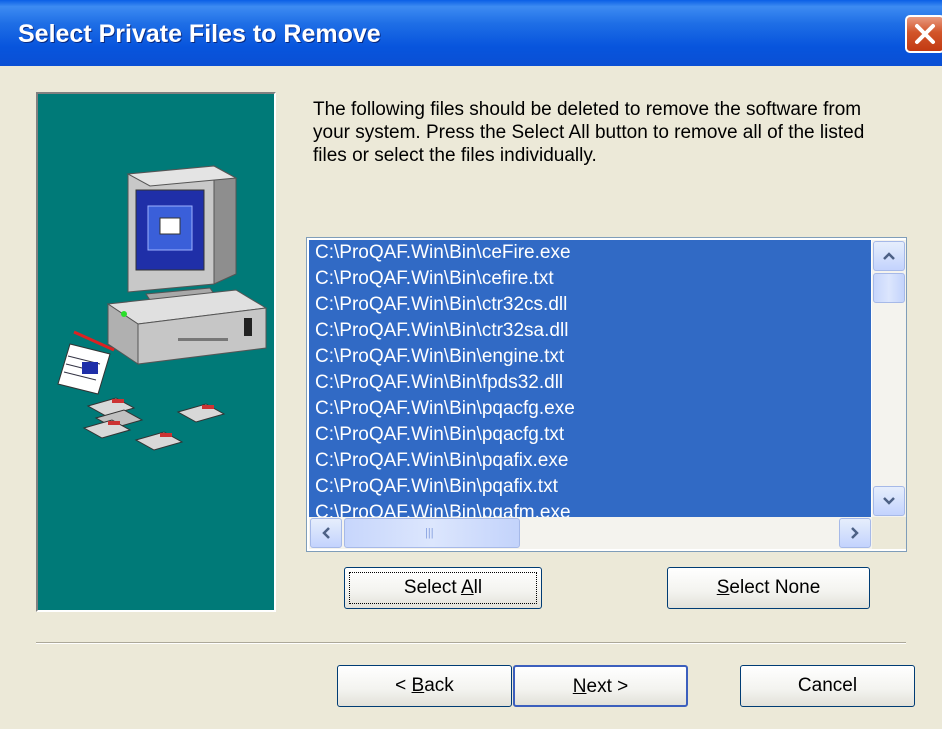 The image size is (942, 729). What do you see at coordinates (590, 357) in the screenshot?
I see `list-item: C:\ProQAF.Win\Bin\engine.txt` at bounding box center [590, 357].